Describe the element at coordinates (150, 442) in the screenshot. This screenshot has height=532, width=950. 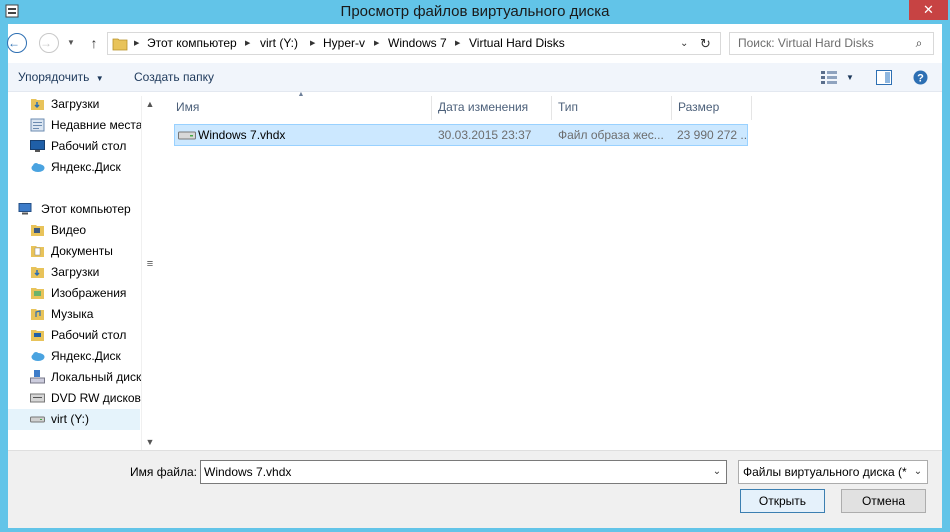
I see `scroll-down-icon: ▼` at that location.